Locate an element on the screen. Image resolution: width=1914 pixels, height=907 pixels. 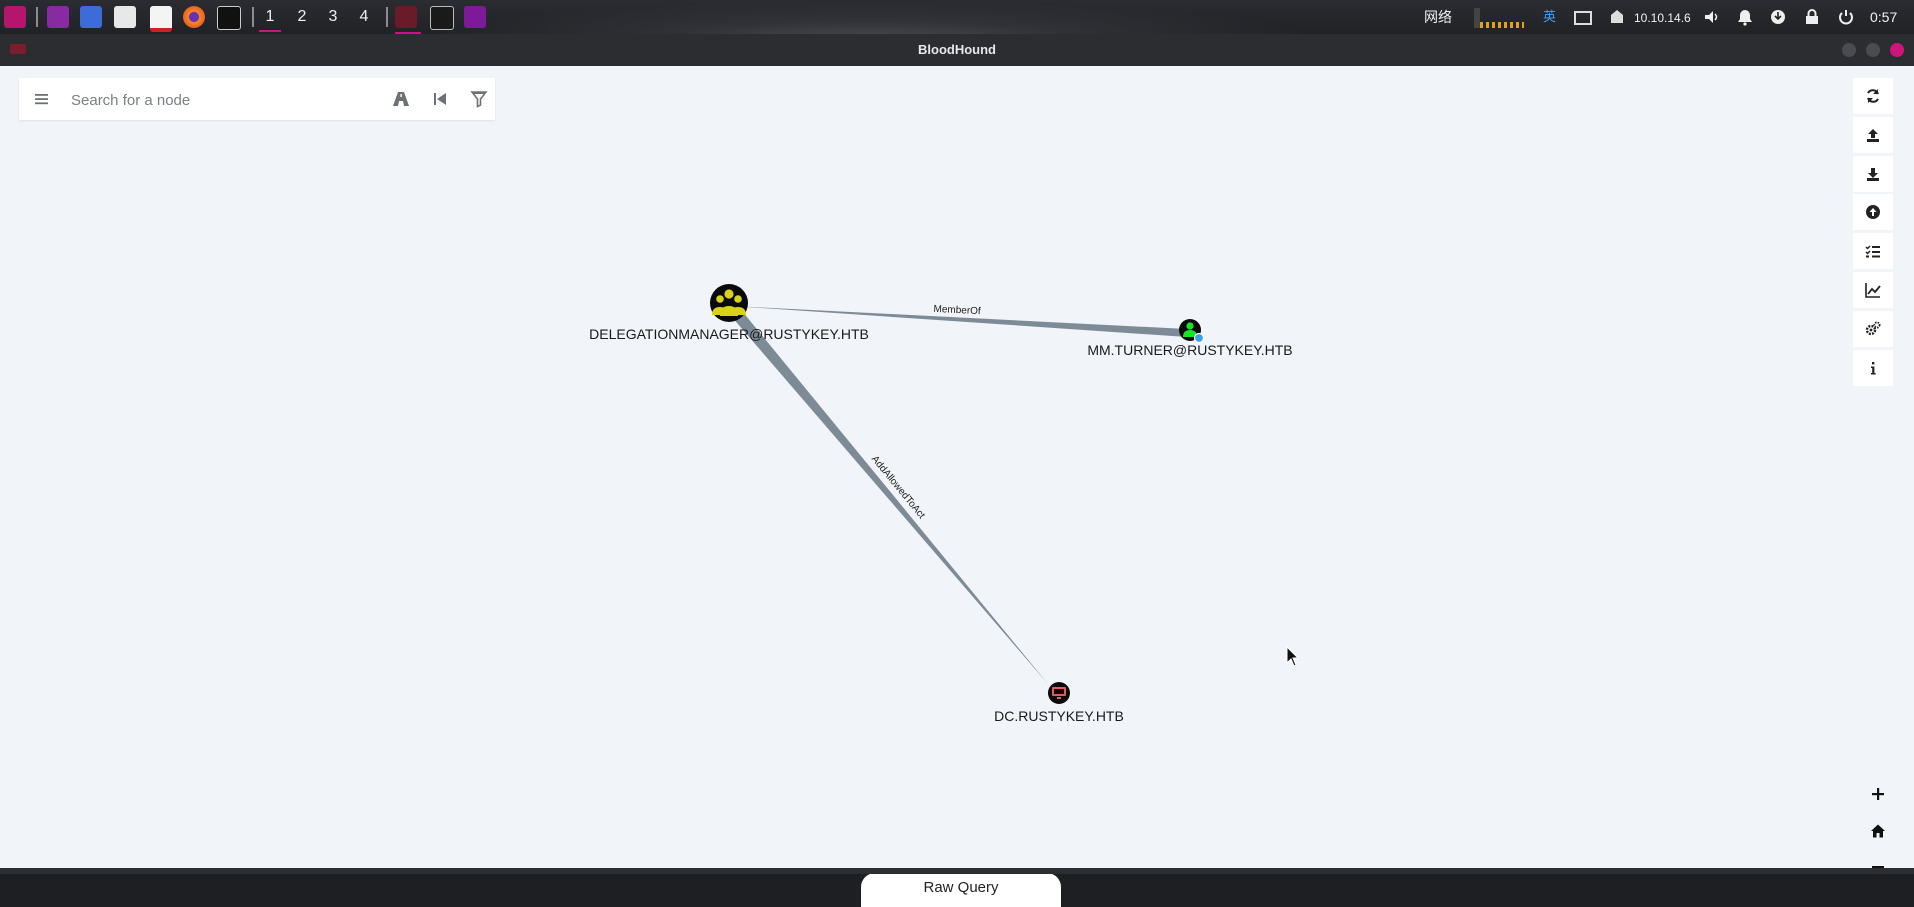
power-icon is located at coordinates (1846, 17).